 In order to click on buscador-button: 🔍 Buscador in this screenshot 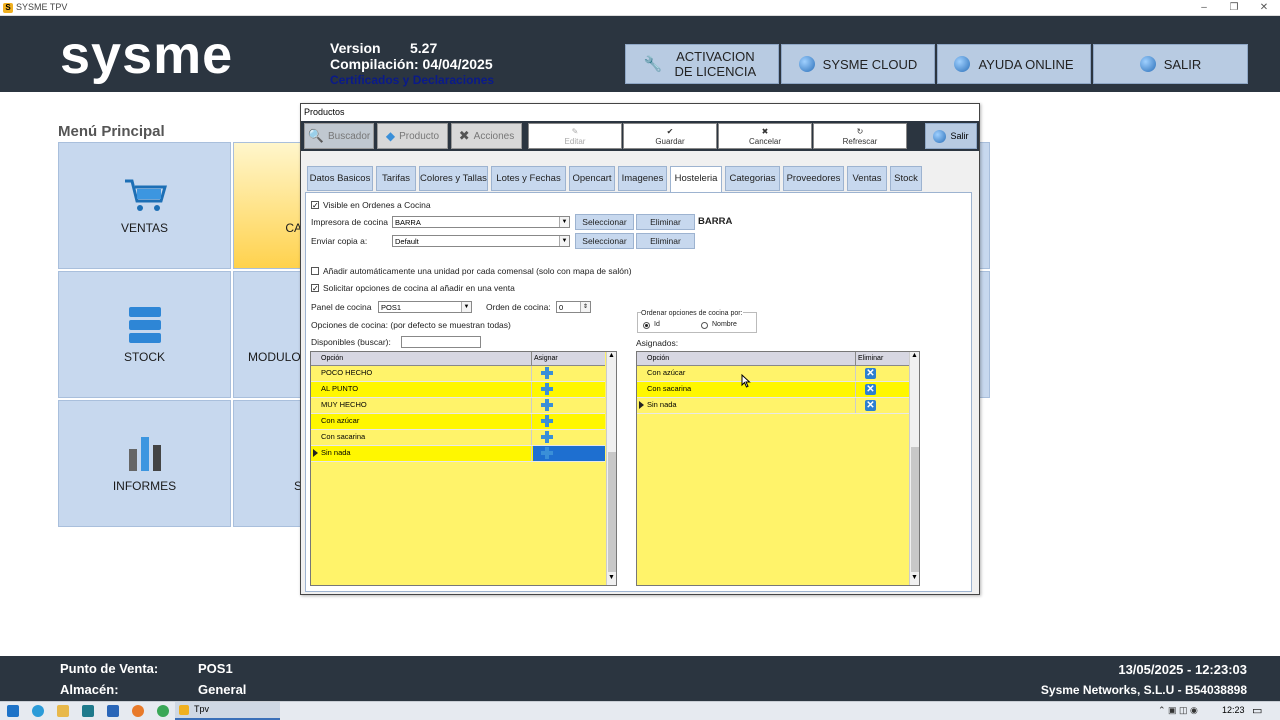, I will do `click(339, 136)`.